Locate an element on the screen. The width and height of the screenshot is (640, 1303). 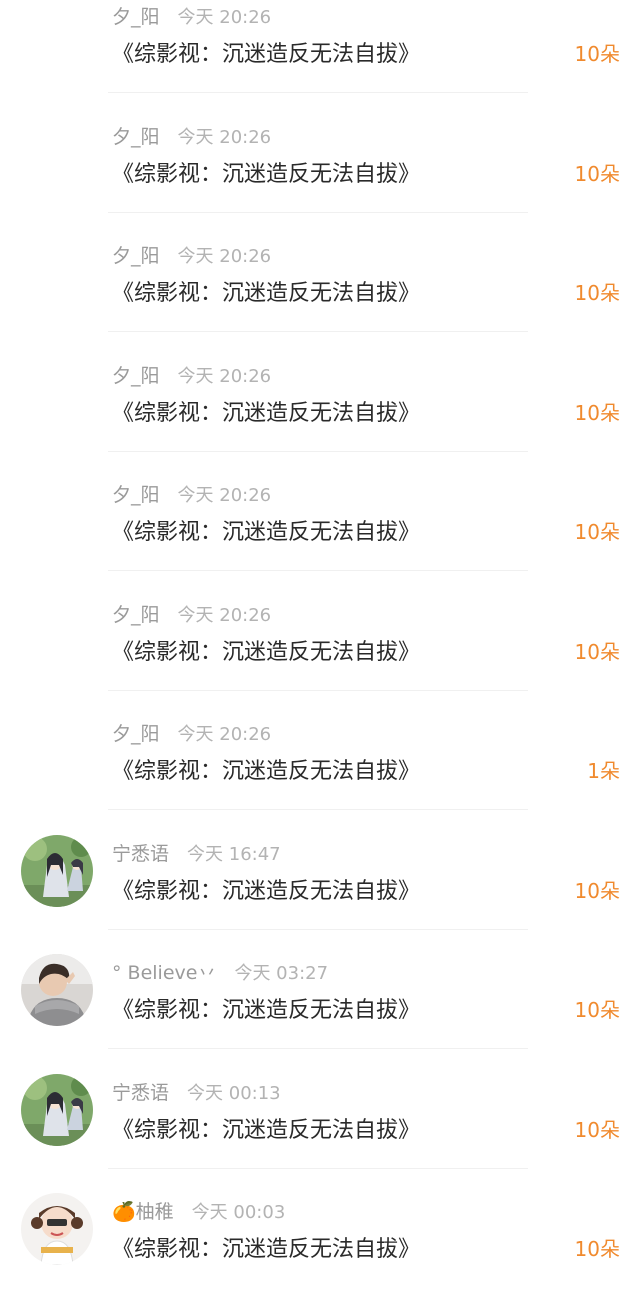
row-meta: 宁悉语 今天 16:47 is located at coordinates (196, 852).